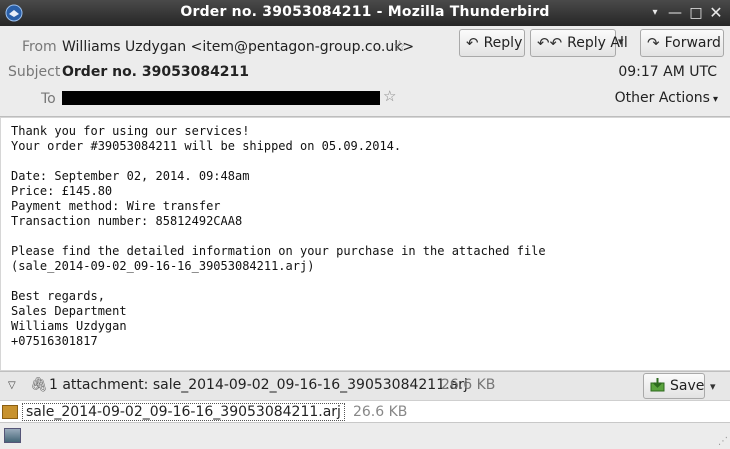 The height and width of the screenshot is (449, 730). I want to click on save-icon, so click(657, 386).